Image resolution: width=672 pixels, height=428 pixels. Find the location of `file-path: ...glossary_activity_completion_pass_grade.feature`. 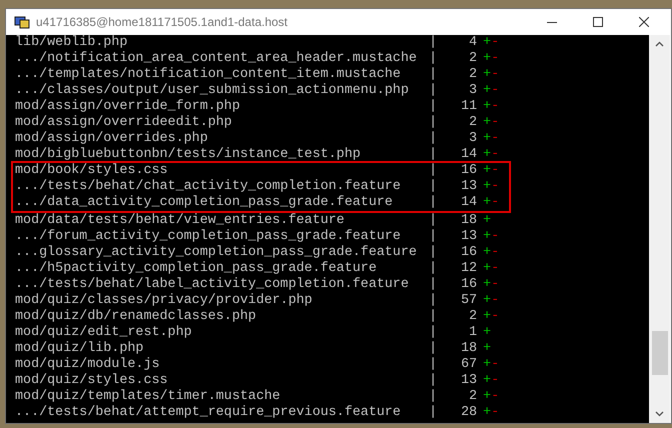

file-path: ...glossary_activity_completion_pass_grade.feature is located at coordinates (216, 253).